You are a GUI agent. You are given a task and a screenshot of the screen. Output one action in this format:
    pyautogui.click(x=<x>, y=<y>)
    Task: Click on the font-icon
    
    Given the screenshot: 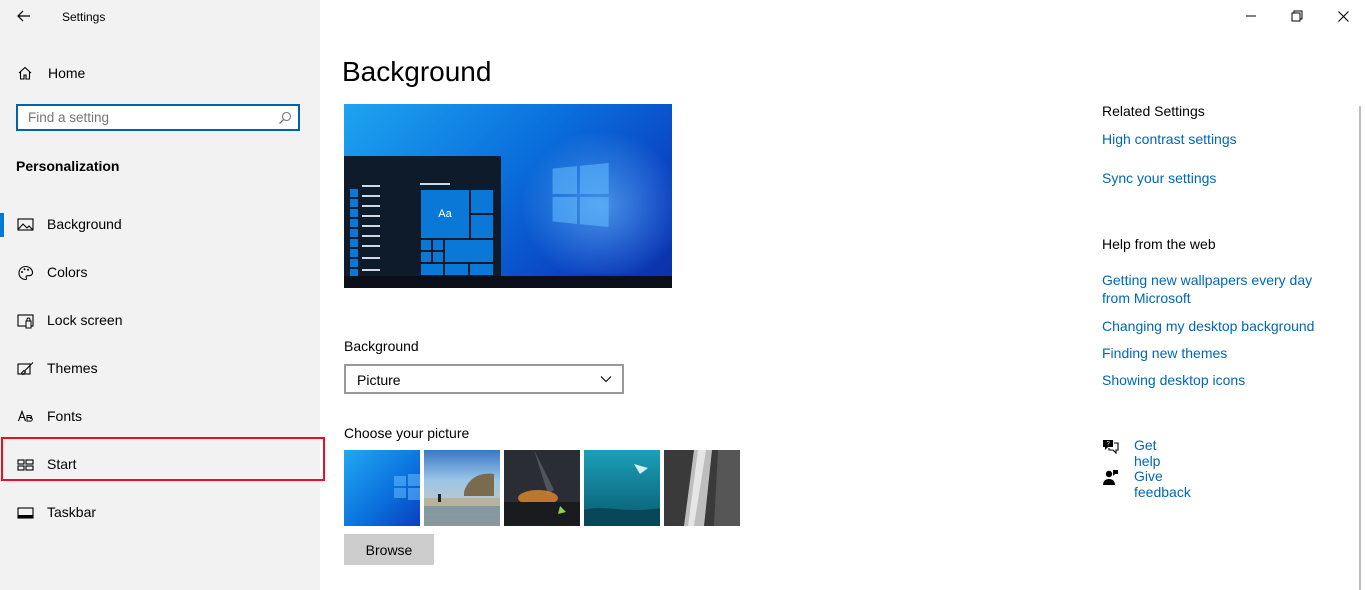 What is the action you would take?
    pyautogui.click(x=25, y=415)
    